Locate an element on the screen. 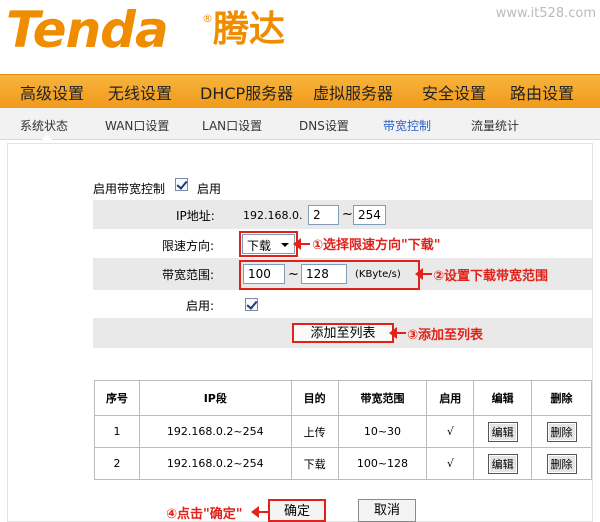 This screenshot has height=522, width=600. header: Tenda ® 腾达 www.it528.com is located at coordinates (300, 36).